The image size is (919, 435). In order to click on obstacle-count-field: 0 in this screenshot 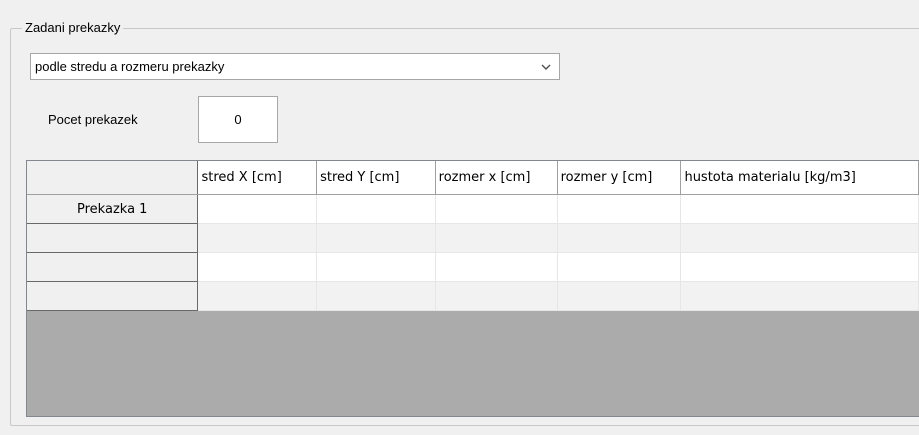, I will do `click(238, 119)`.